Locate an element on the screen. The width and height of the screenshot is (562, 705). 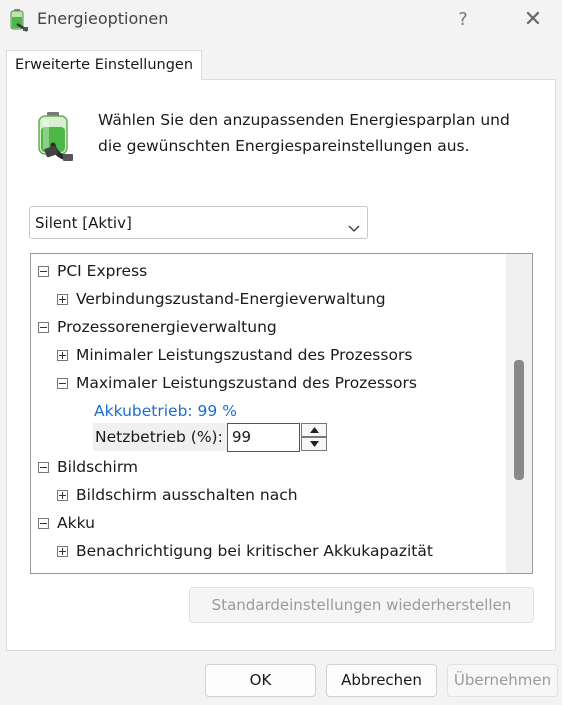
ok-button: OK is located at coordinates (260, 680).